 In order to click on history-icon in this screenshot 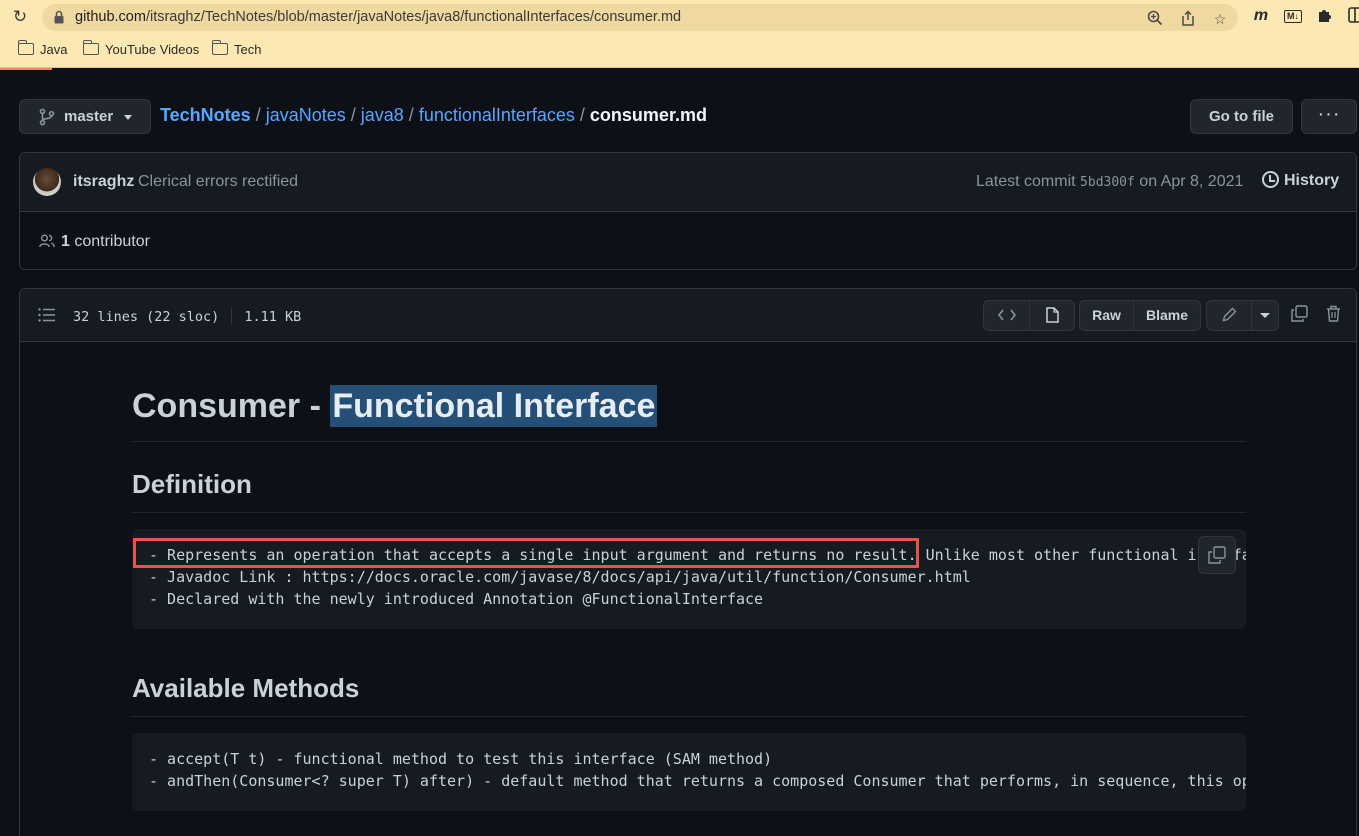, I will do `click(1270, 179)`.